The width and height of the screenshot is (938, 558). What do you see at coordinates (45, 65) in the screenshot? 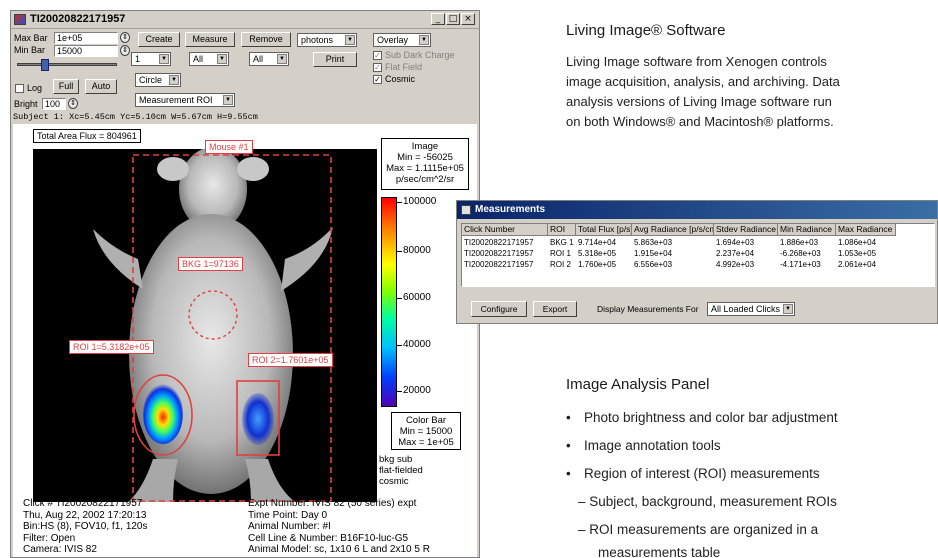
I see `bar-slider-thumb` at bounding box center [45, 65].